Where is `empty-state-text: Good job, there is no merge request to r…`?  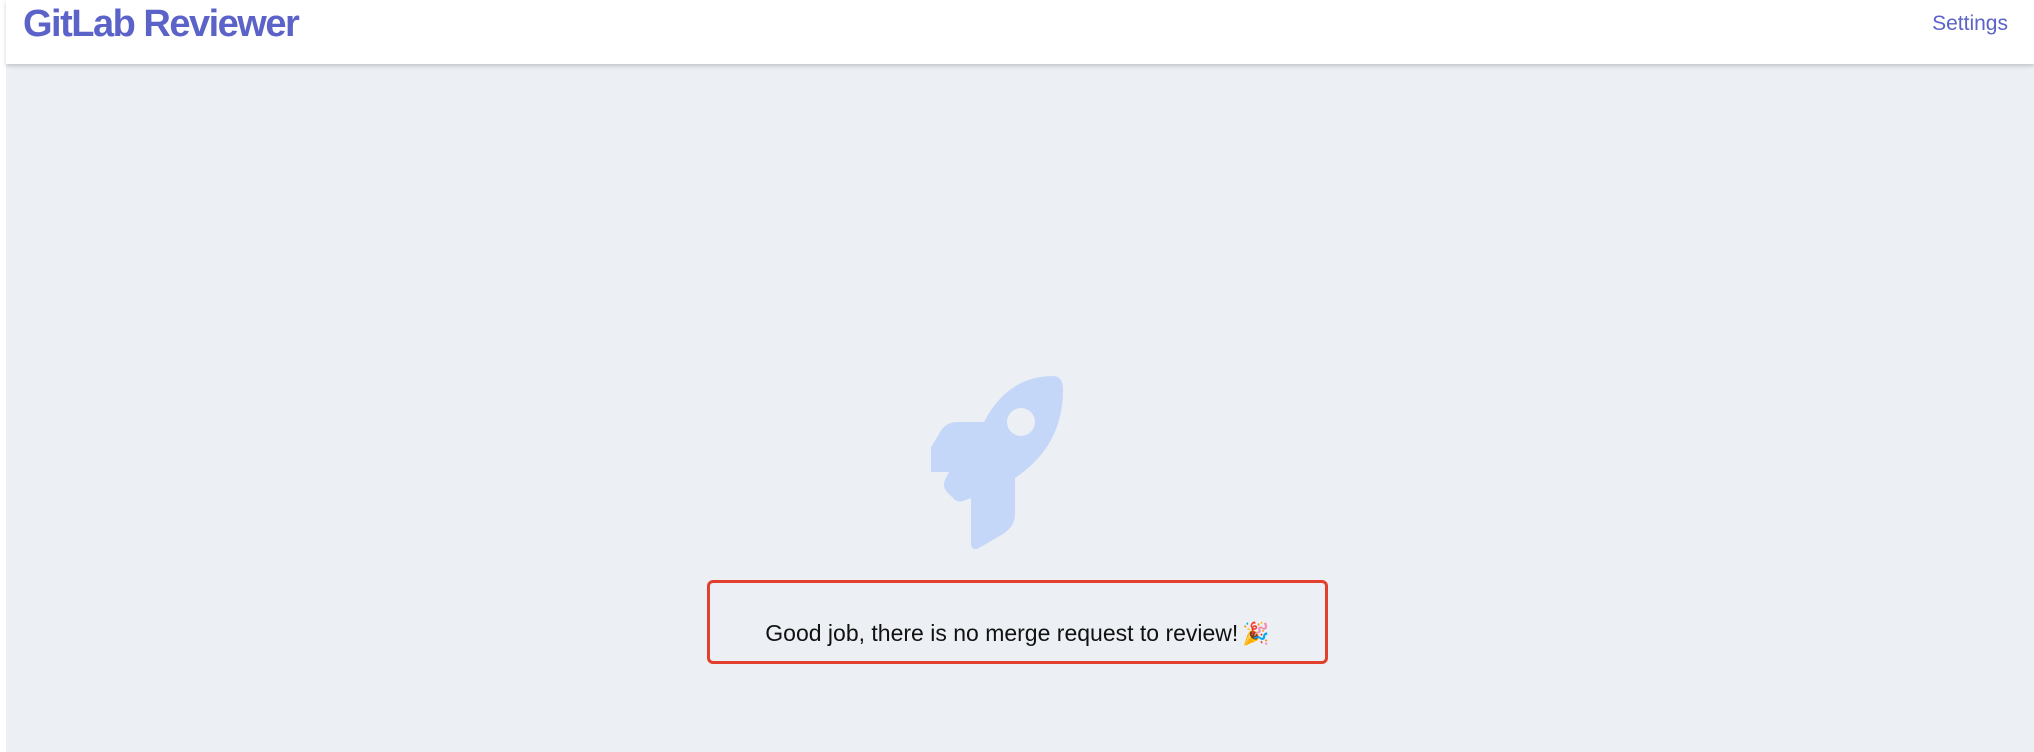
empty-state-text: Good job, there is no merge request to r… is located at coordinates (1017, 633).